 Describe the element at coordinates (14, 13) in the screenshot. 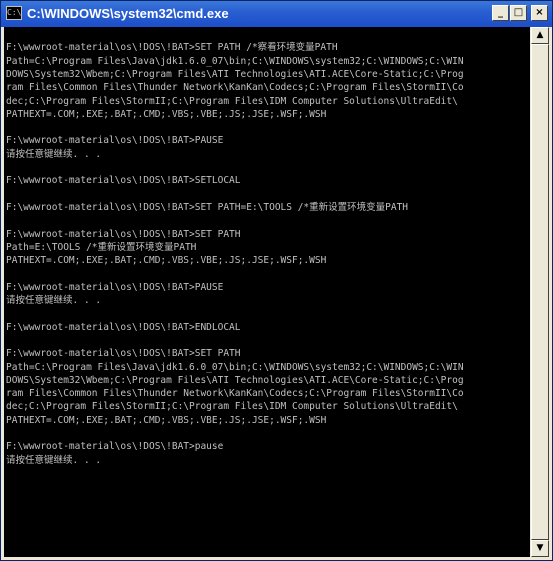

I see `cmd-icon: C:\` at that location.